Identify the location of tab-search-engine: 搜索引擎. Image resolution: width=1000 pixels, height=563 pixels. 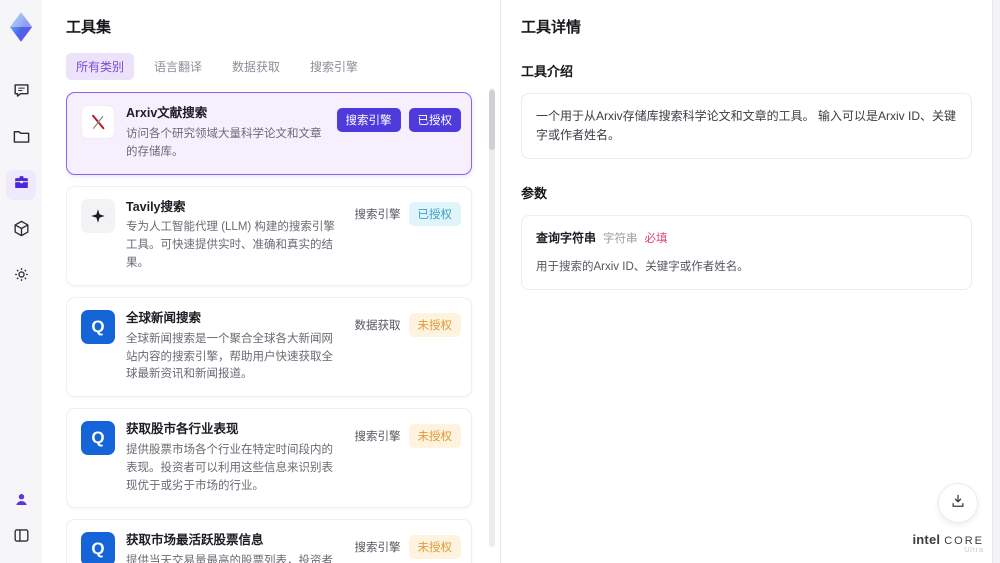
(334, 66).